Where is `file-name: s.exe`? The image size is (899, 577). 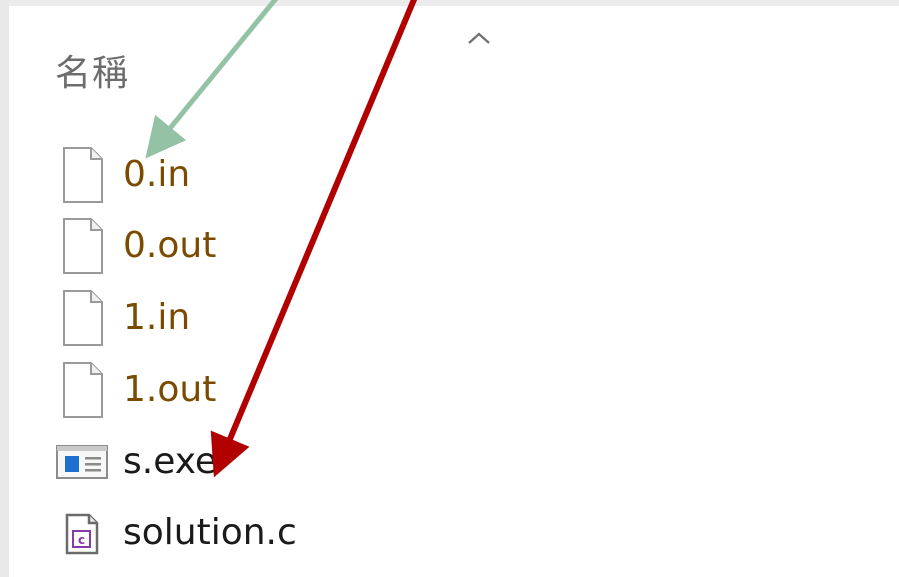 file-name: s.exe is located at coordinates (170, 461).